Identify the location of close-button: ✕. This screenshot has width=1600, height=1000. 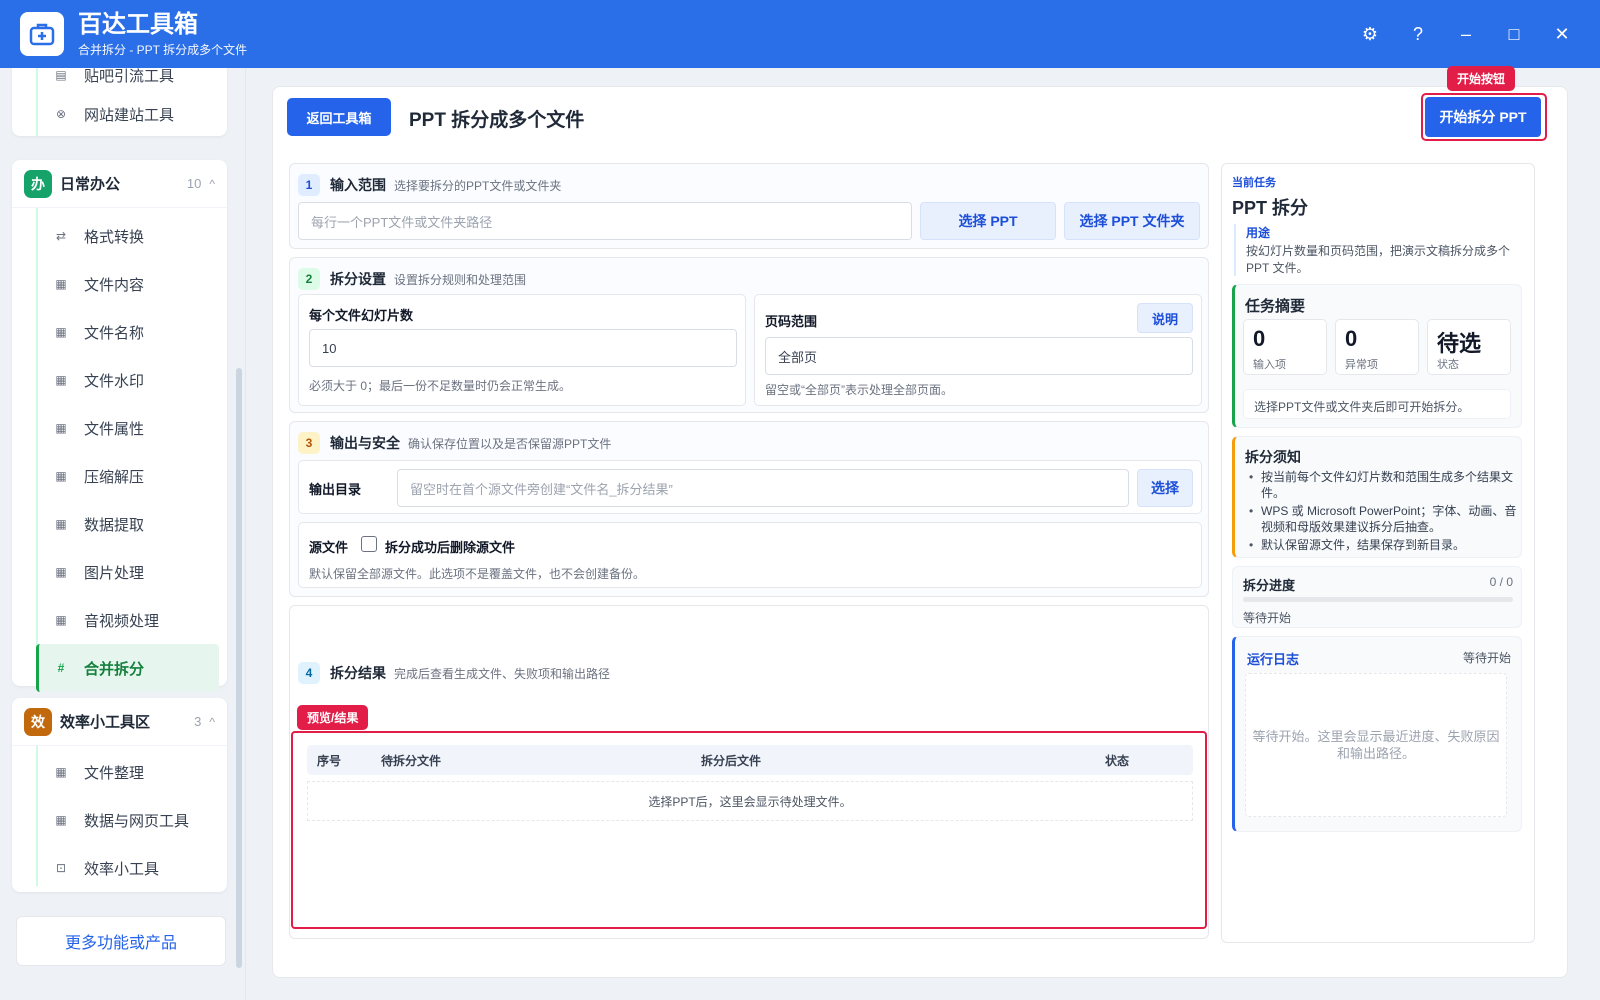
(1562, 34).